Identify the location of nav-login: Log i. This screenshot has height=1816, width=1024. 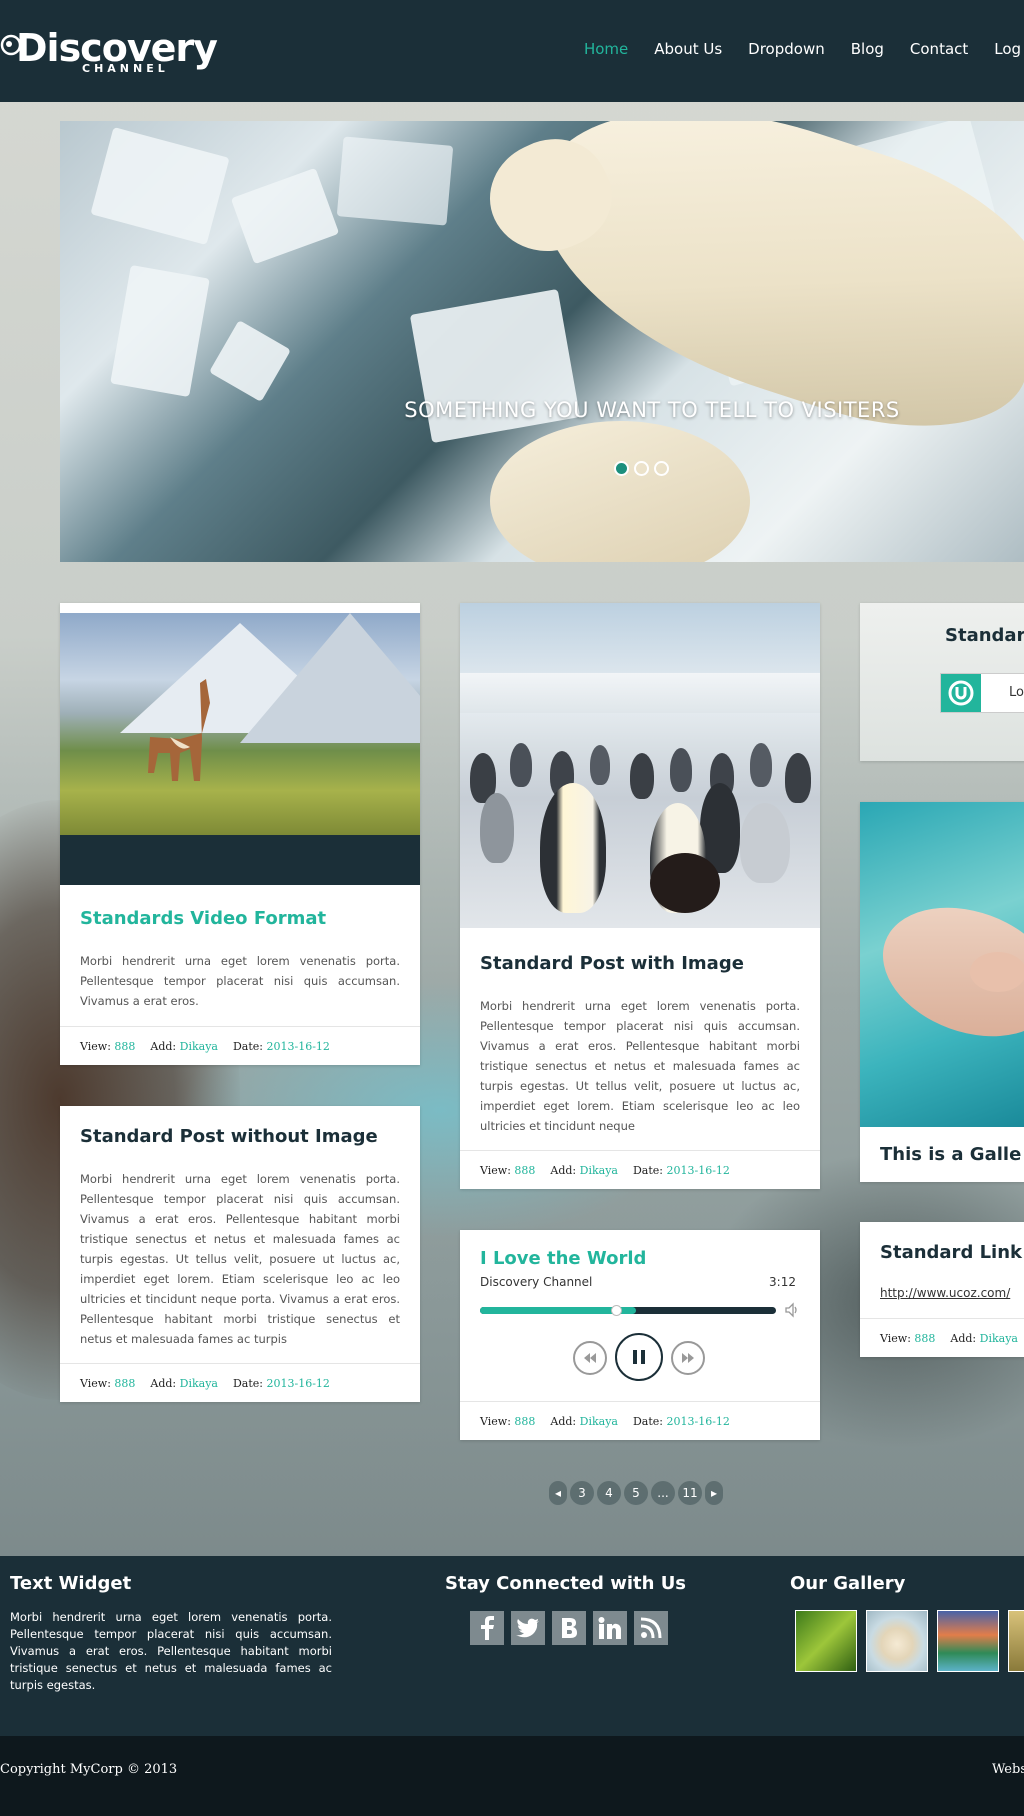
(1009, 49).